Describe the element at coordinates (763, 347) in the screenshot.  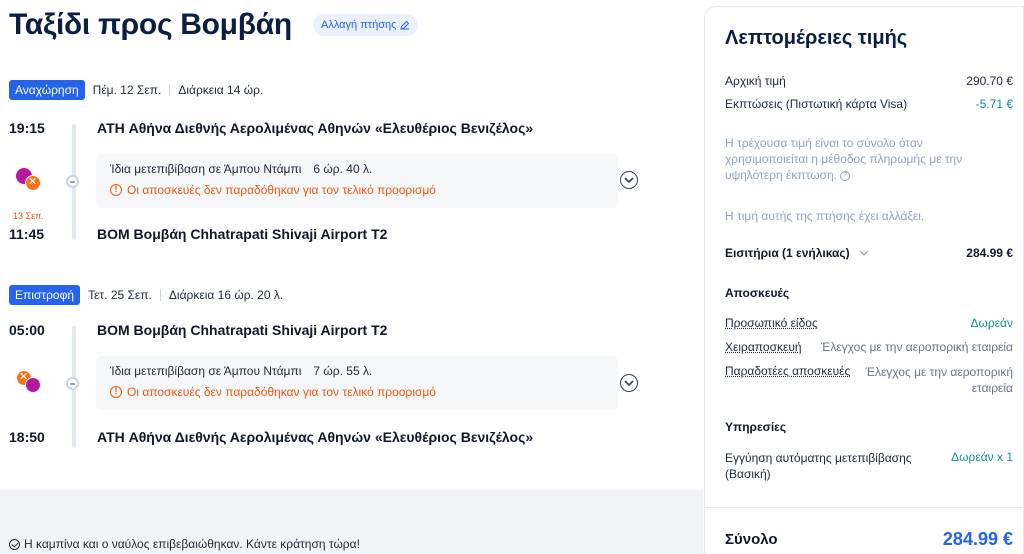
I see `carry-on-label: Χειραποσκευή` at that location.